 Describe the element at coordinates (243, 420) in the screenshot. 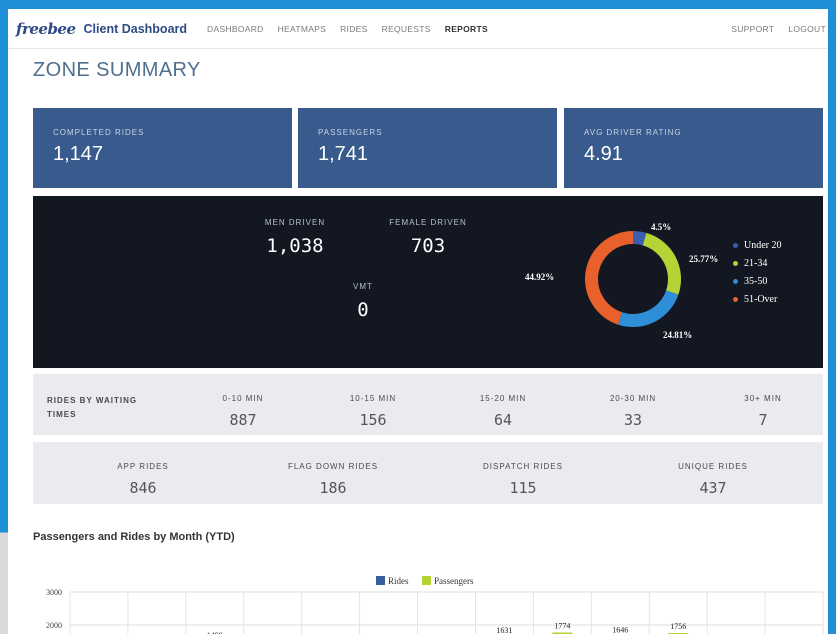

I see `waiting-value: 887` at that location.